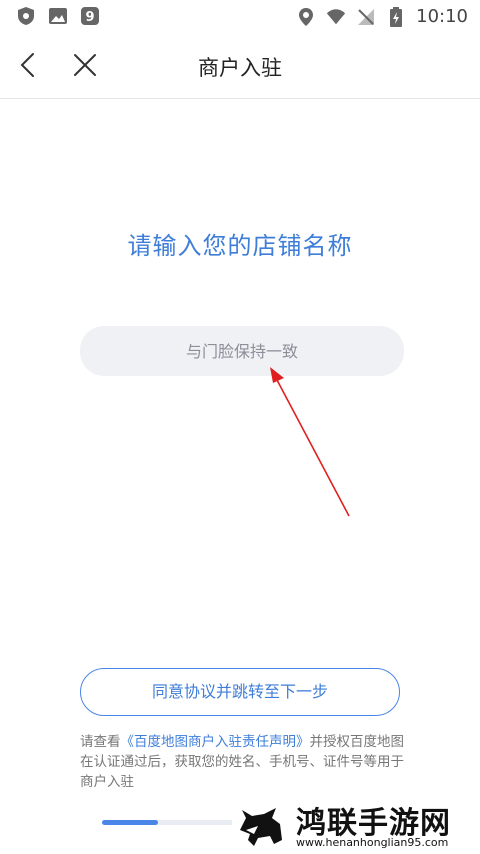 The image size is (480, 854). What do you see at coordinates (382, 16) in the screenshot?
I see `status-right-icons: 10:10` at bounding box center [382, 16].